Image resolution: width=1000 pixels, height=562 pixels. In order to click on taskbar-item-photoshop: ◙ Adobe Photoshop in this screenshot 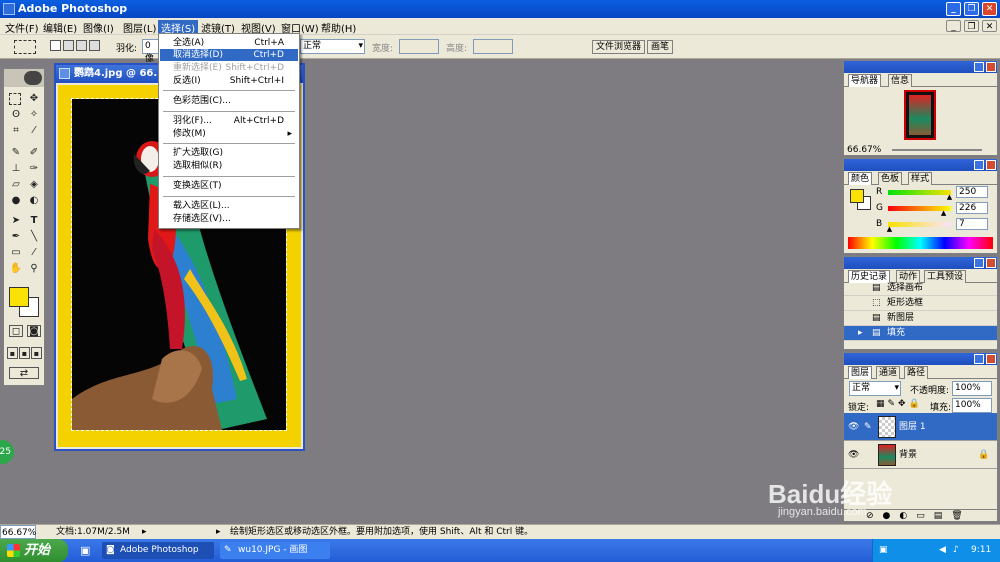, I will do `click(158, 550)`.